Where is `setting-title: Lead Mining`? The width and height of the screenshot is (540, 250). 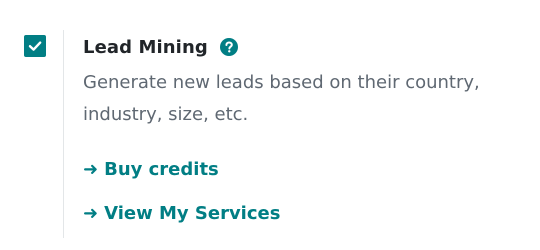 setting-title: Lead Mining is located at coordinates (145, 47).